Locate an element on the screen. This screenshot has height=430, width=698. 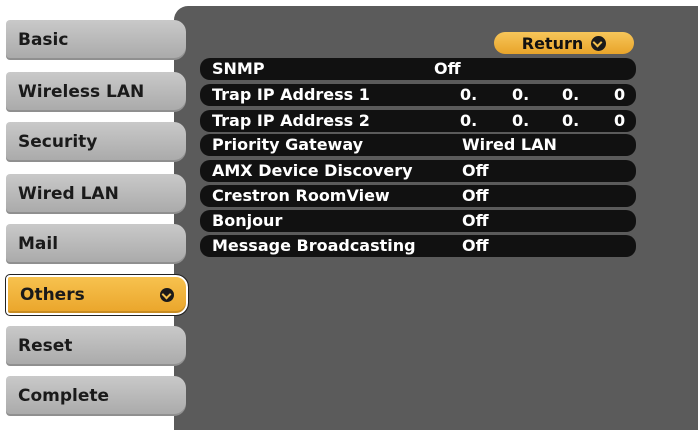
sidebar-item-label: Reset is located at coordinates (45, 346).